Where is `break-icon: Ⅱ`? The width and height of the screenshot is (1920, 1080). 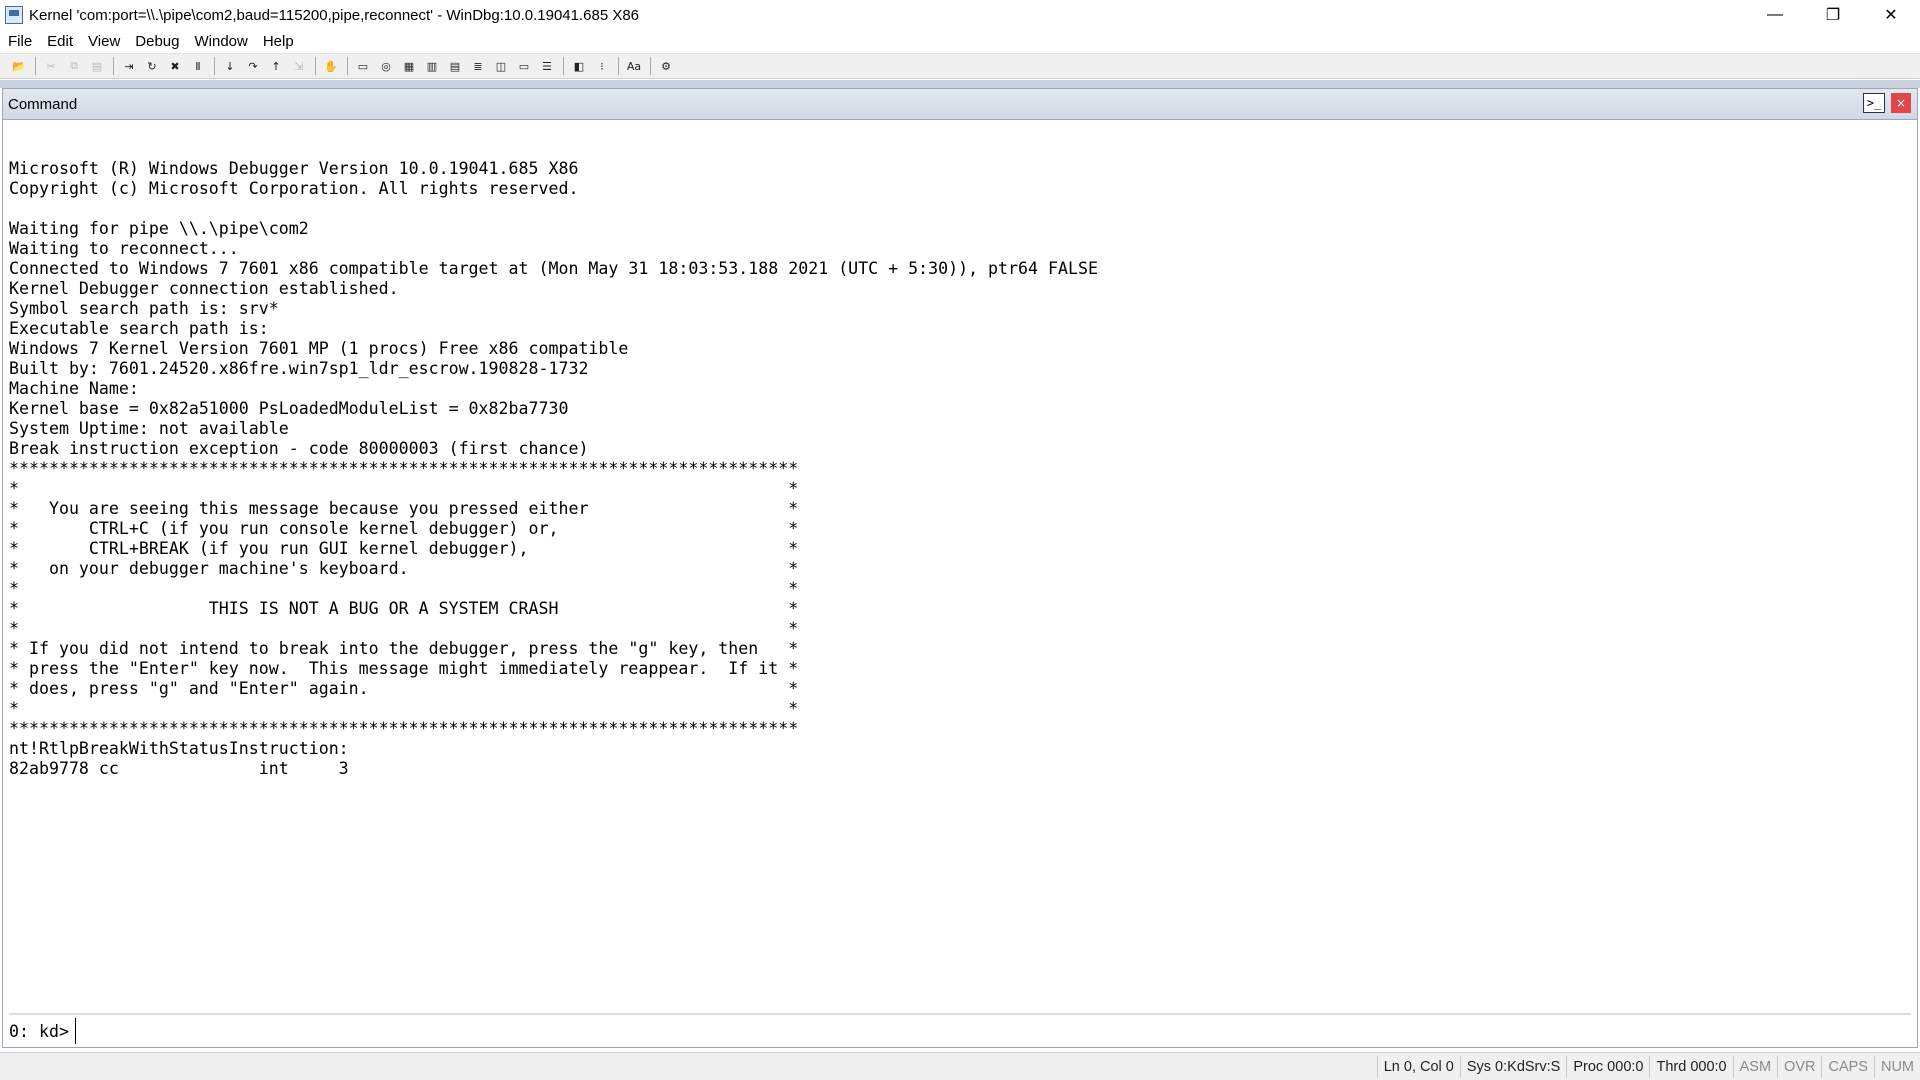
break-icon: Ⅱ is located at coordinates (198, 66).